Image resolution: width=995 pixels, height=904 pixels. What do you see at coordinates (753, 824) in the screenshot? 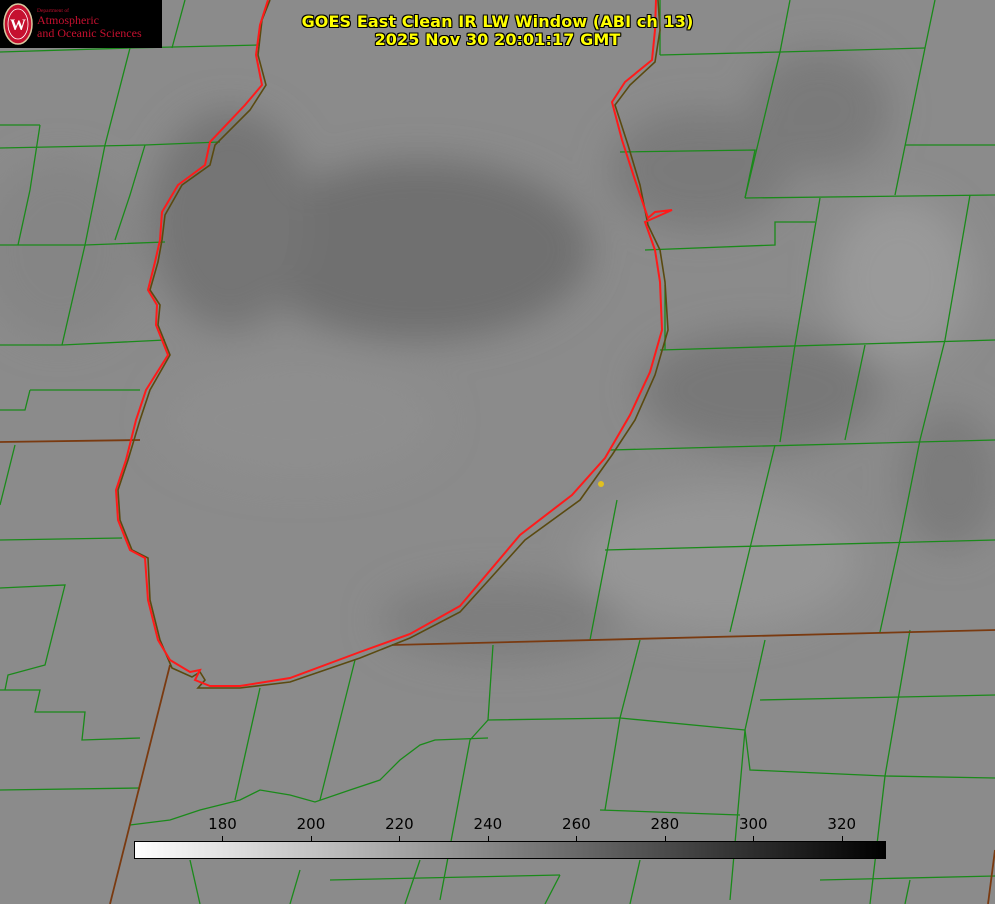
I see `colorbar-tick-label: 300` at bounding box center [753, 824].